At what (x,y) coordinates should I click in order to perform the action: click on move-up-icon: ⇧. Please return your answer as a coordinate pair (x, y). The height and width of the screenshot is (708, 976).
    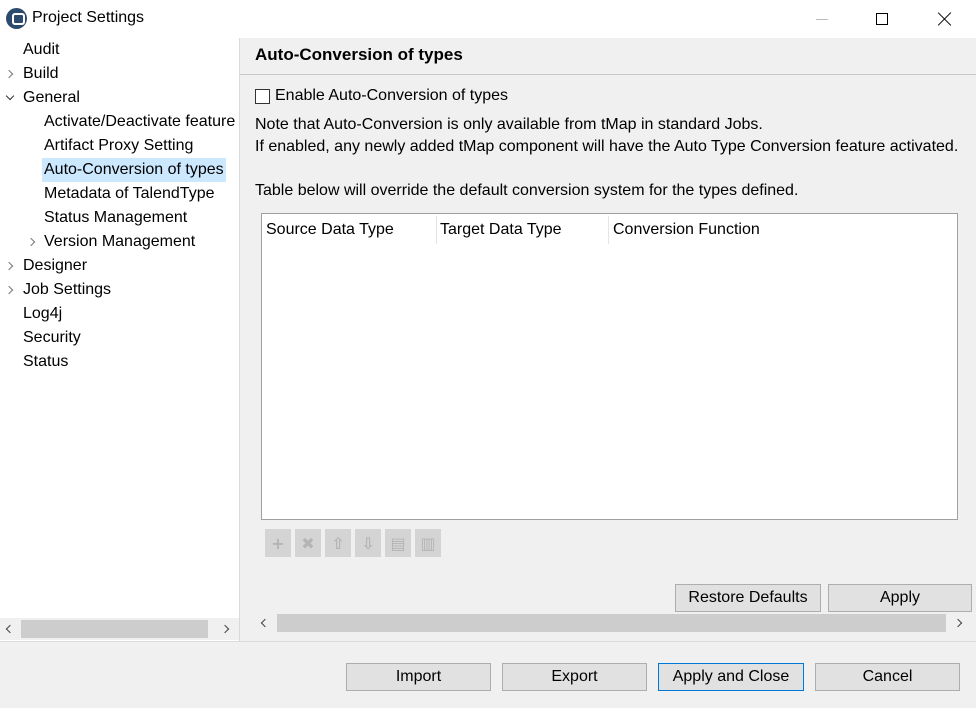
    Looking at the image, I should click on (338, 543).